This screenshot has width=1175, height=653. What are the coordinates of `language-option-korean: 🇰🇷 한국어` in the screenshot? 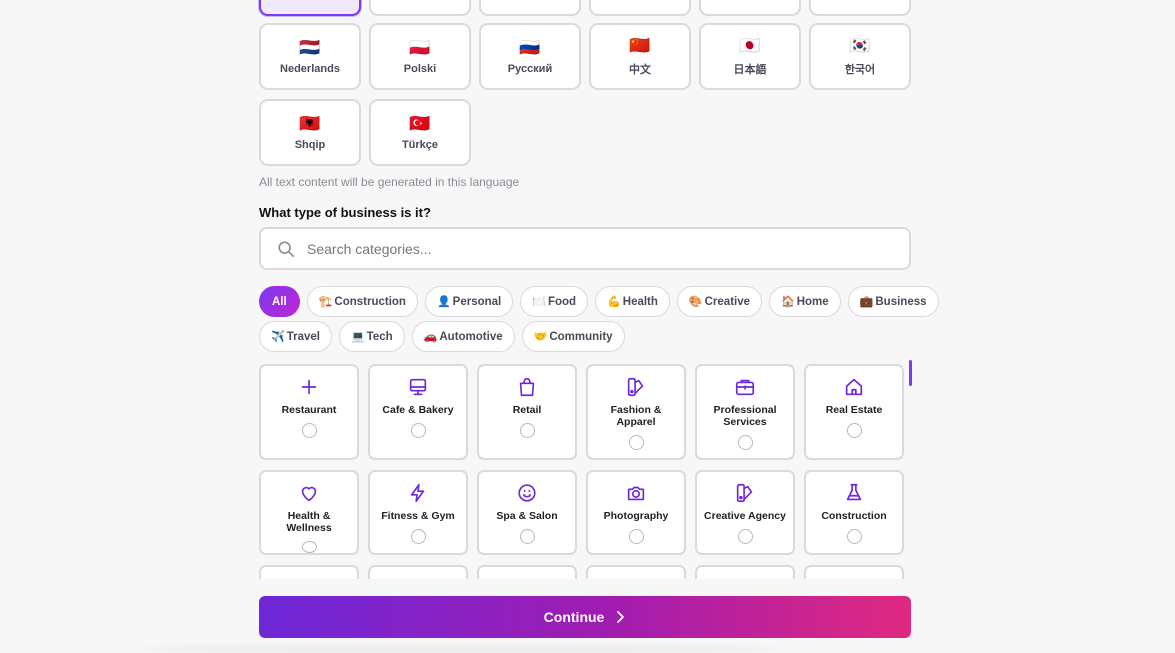 It's located at (860, 56).